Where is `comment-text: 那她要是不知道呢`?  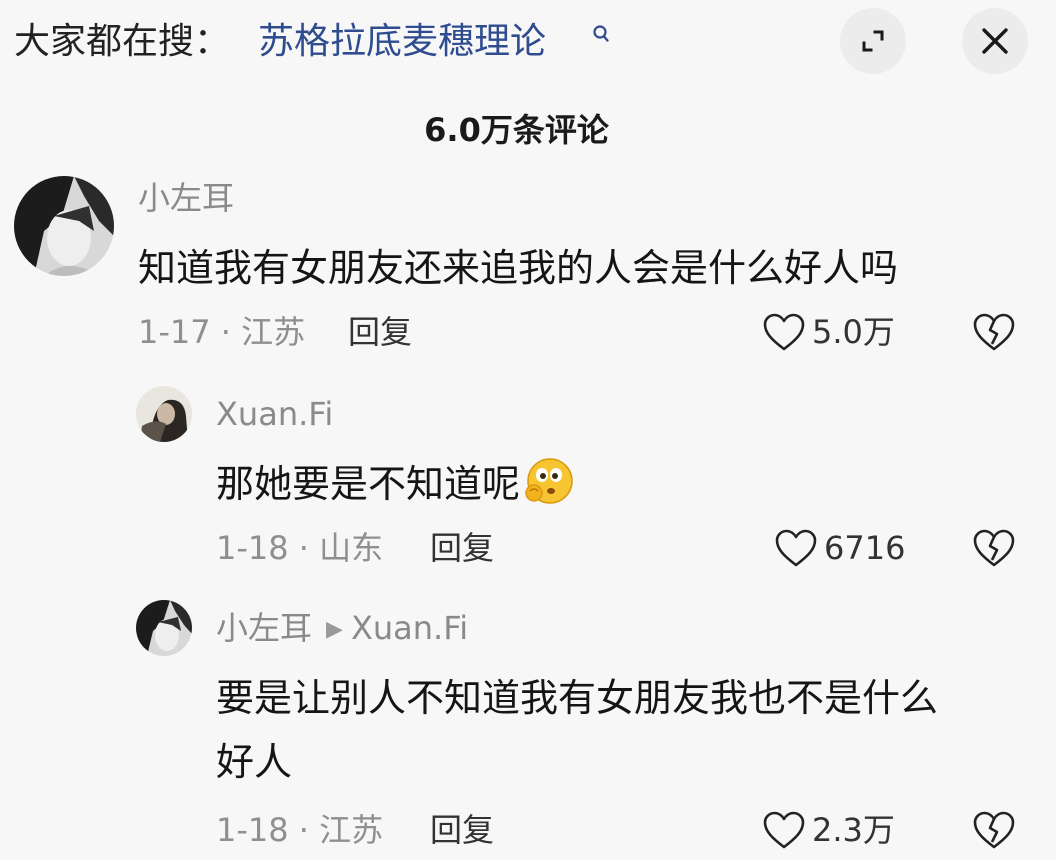
comment-text: 那她要是不知道呢 is located at coordinates (606, 484).